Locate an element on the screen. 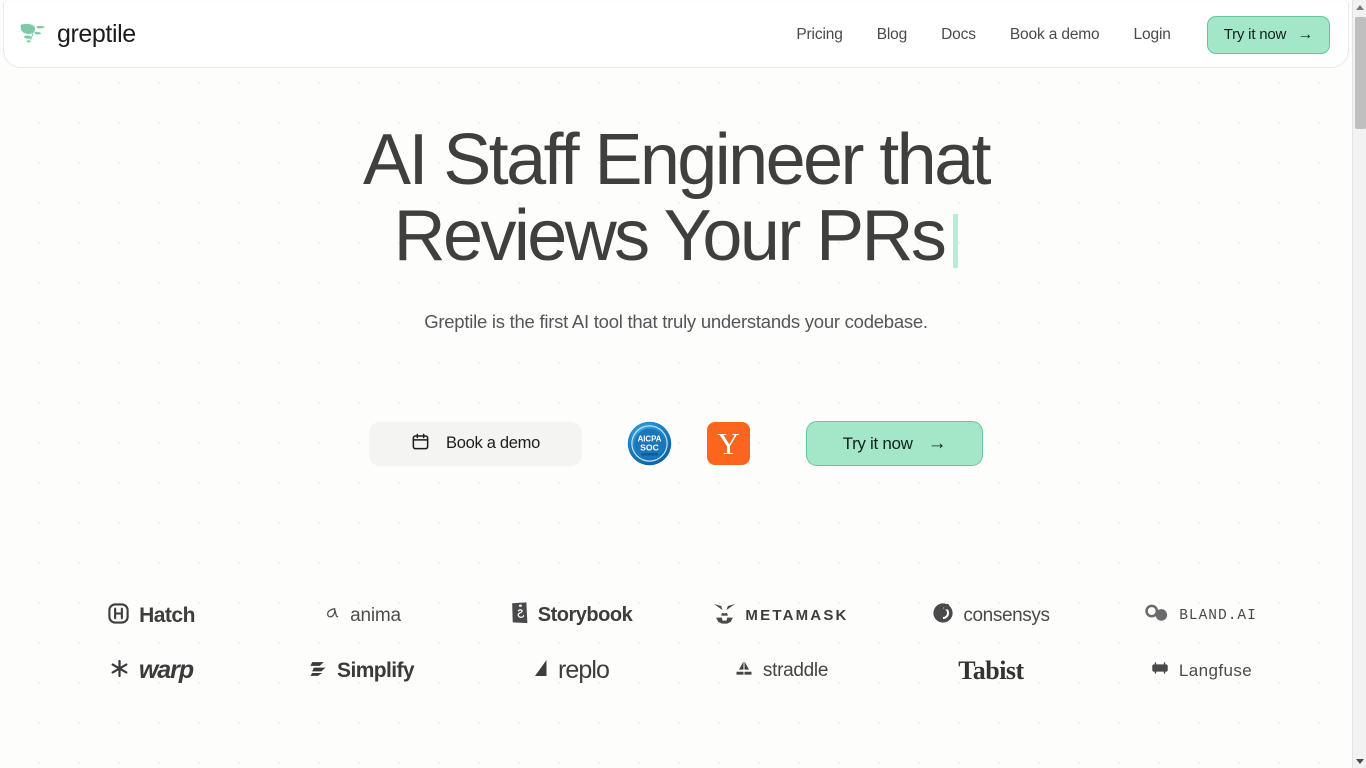  logo-replo: replo is located at coordinates (571, 670).